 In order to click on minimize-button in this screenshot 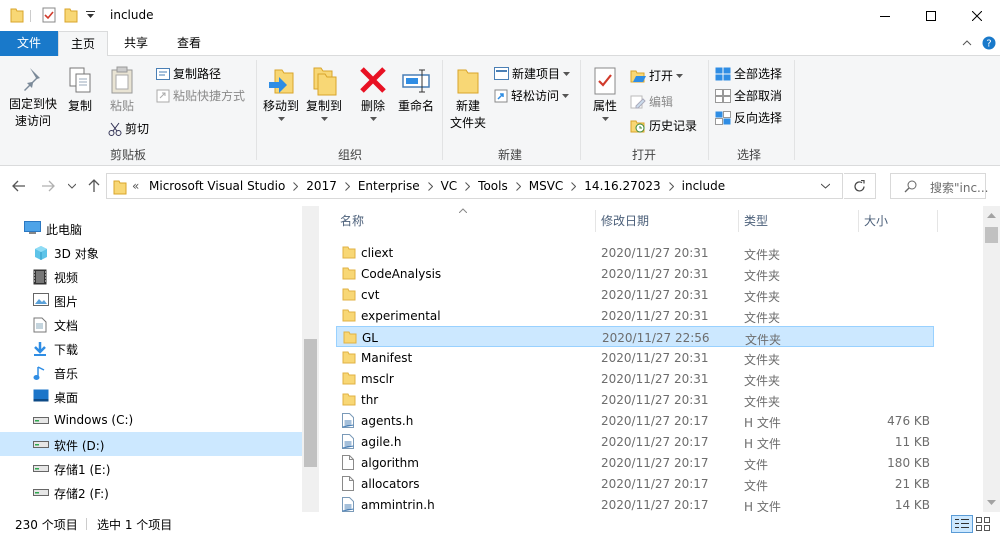, I will do `click(885, 15)`.